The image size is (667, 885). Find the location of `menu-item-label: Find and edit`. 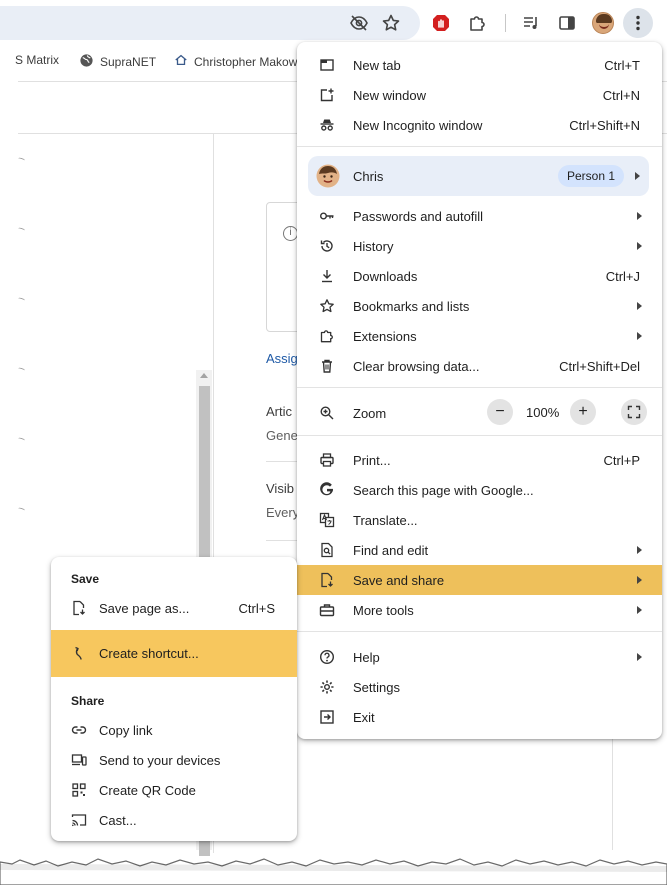

menu-item-label: Find and edit is located at coordinates (391, 550).